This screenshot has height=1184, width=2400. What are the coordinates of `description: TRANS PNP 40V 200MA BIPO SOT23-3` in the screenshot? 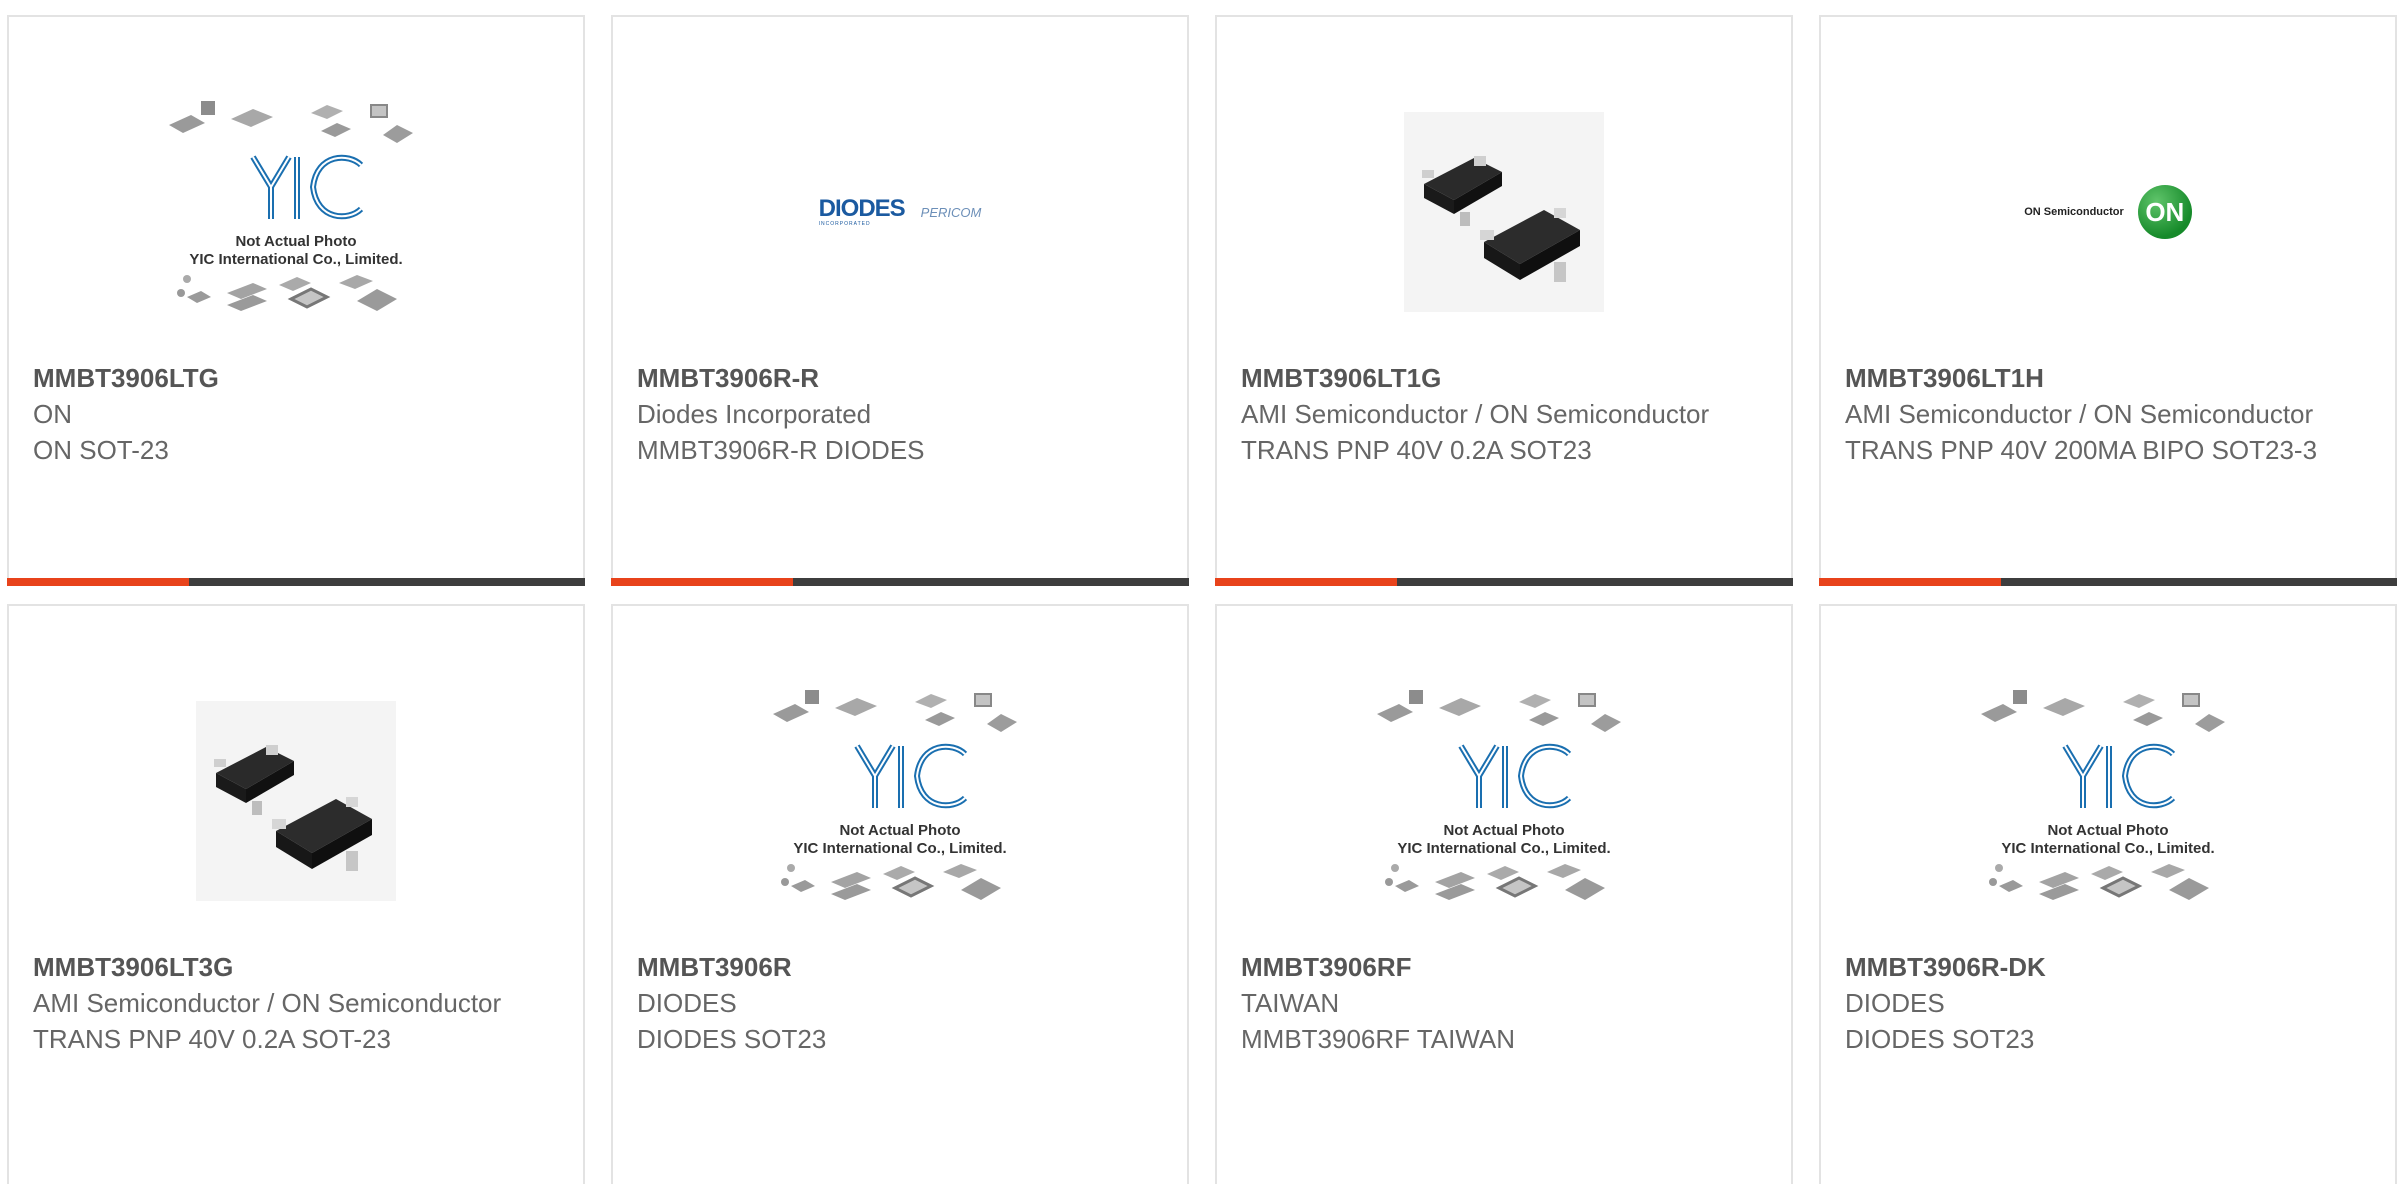 It's located at (2081, 450).